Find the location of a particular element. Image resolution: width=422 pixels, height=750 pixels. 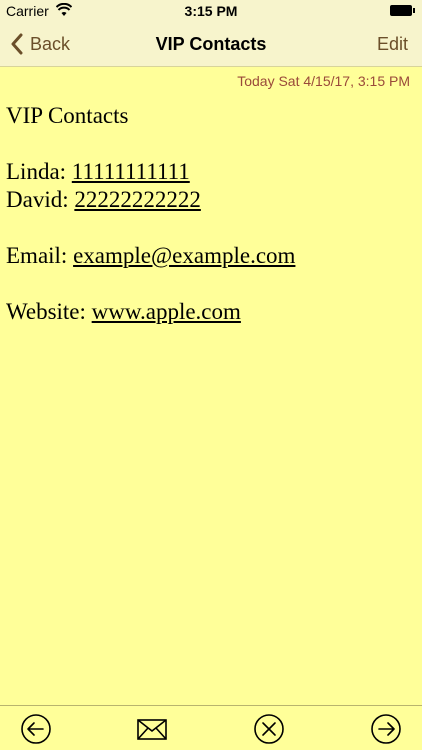

bottom-toolbar is located at coordinates (211, 727).